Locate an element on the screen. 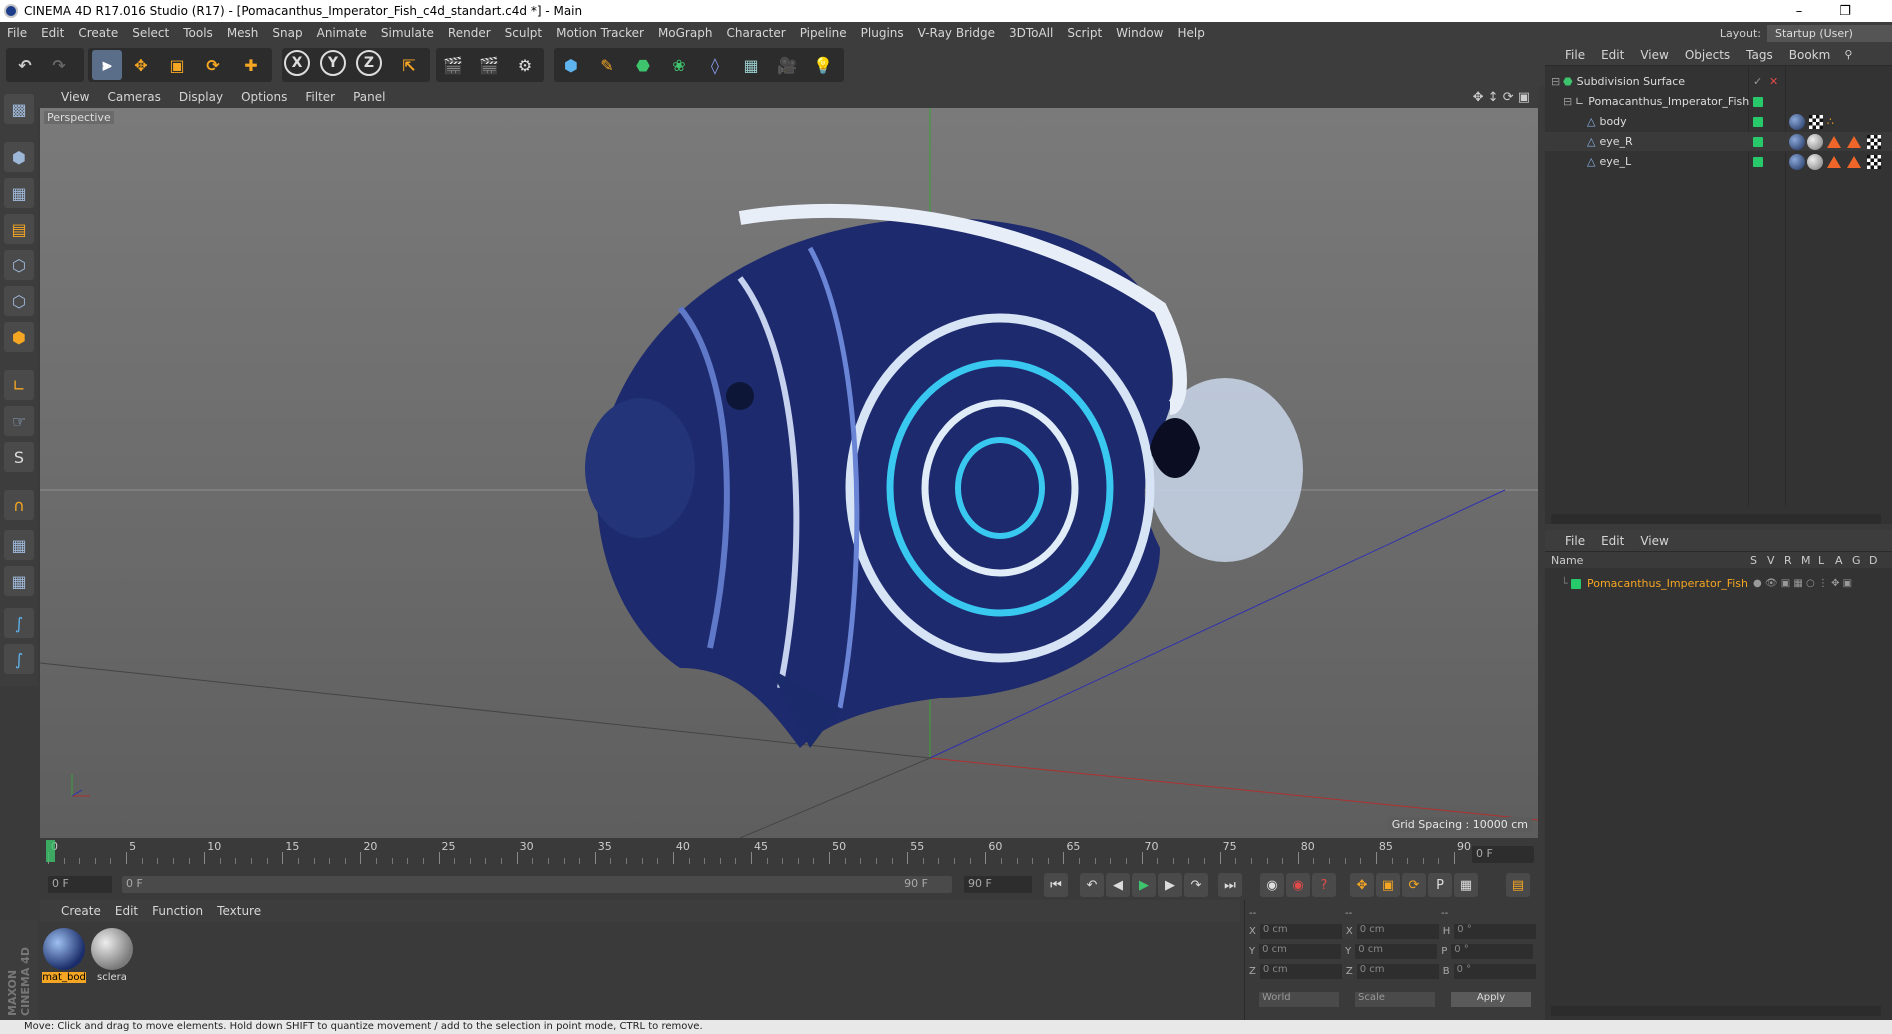  name-column-header: Name is located at coordinates (1567, 560).